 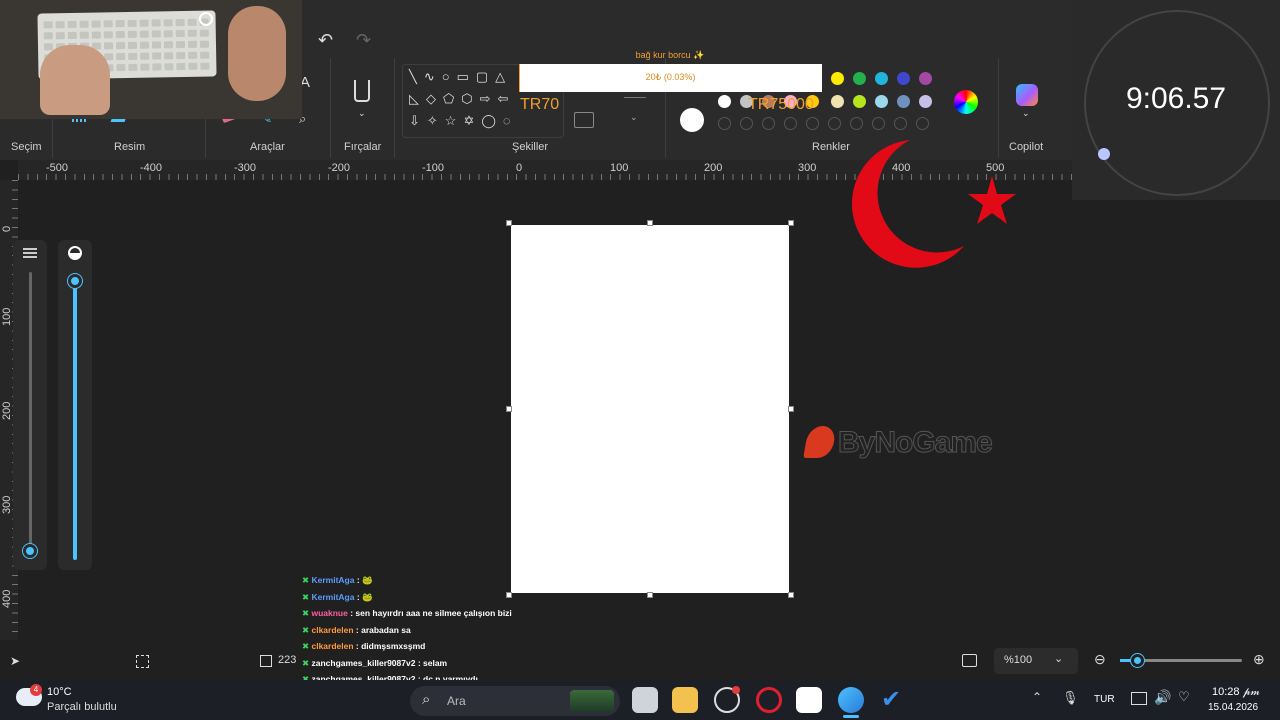 I want to click on canvas-size-icon, so click(x=266, y=661).